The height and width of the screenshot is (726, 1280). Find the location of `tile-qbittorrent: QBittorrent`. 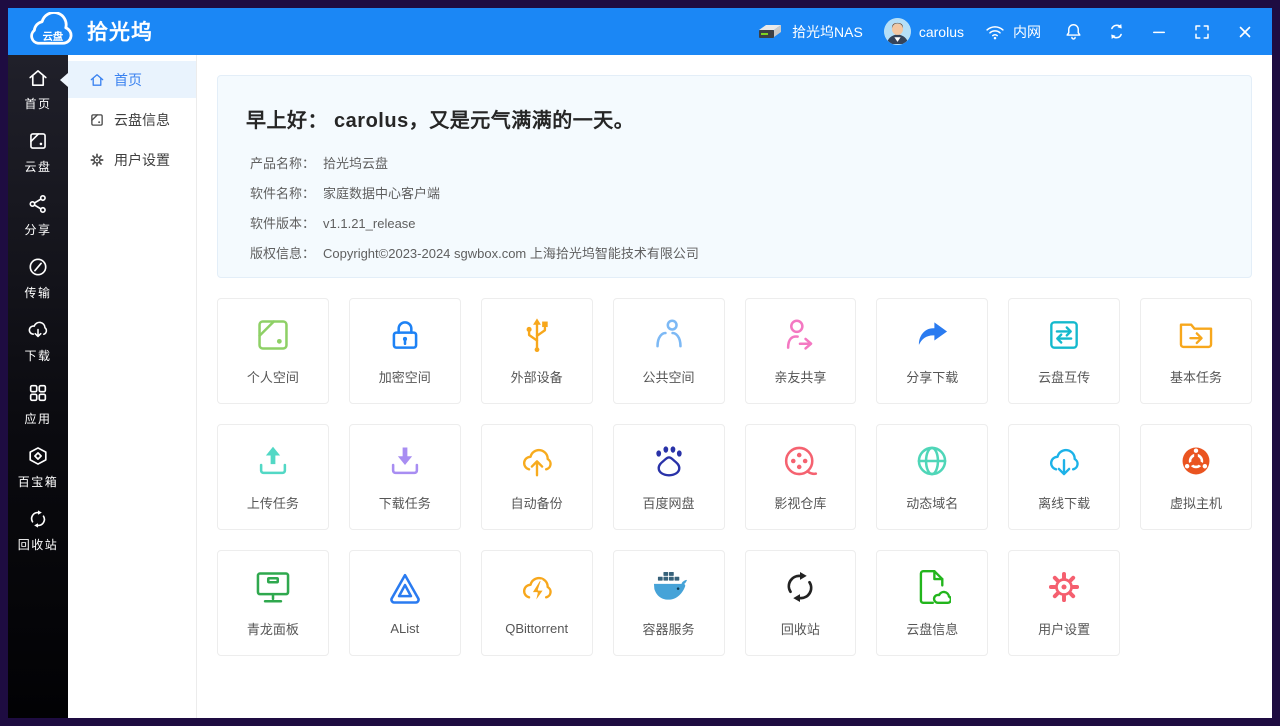

tile-qbittorrent: QBittorrent is located at coordinates (536, 603).